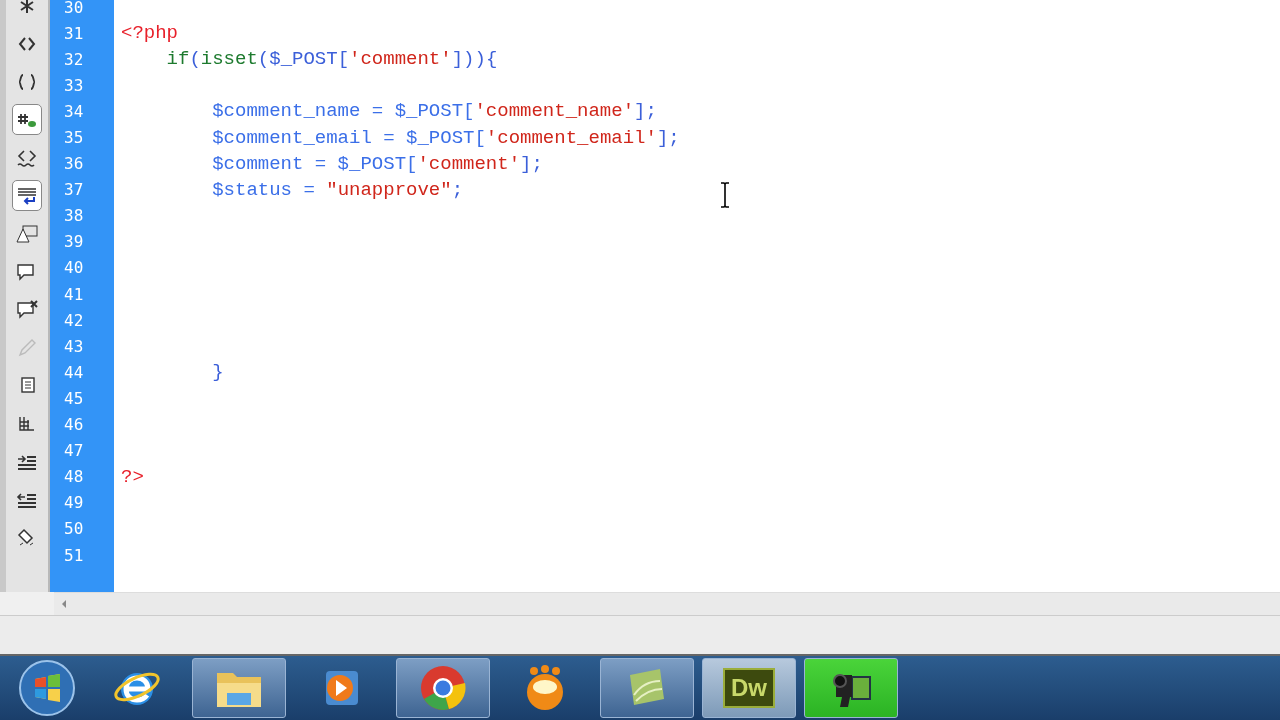 This screenshot has width=1280, height=720. What do you see at coordinates (217, 372) in the screenshot?
I see `code-line: }` at bounding box center [217, 372].